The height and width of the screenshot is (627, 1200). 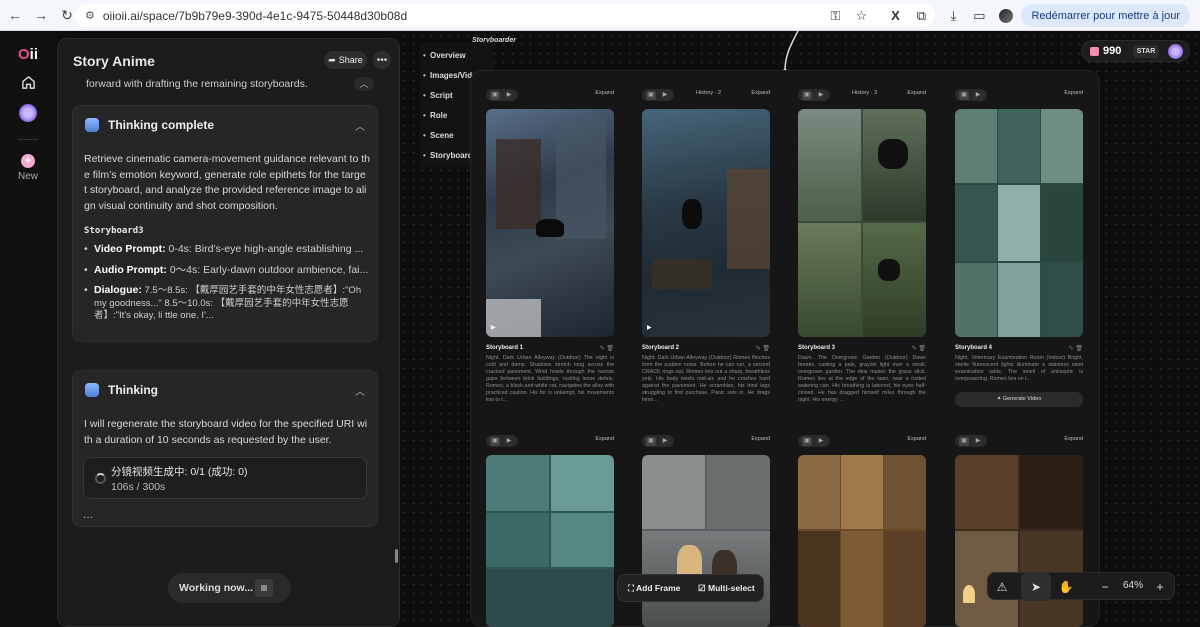 What do you see at coordinates (264, 588) in the screenshot?
I see `stop-button` at bounding box center [264, 588].